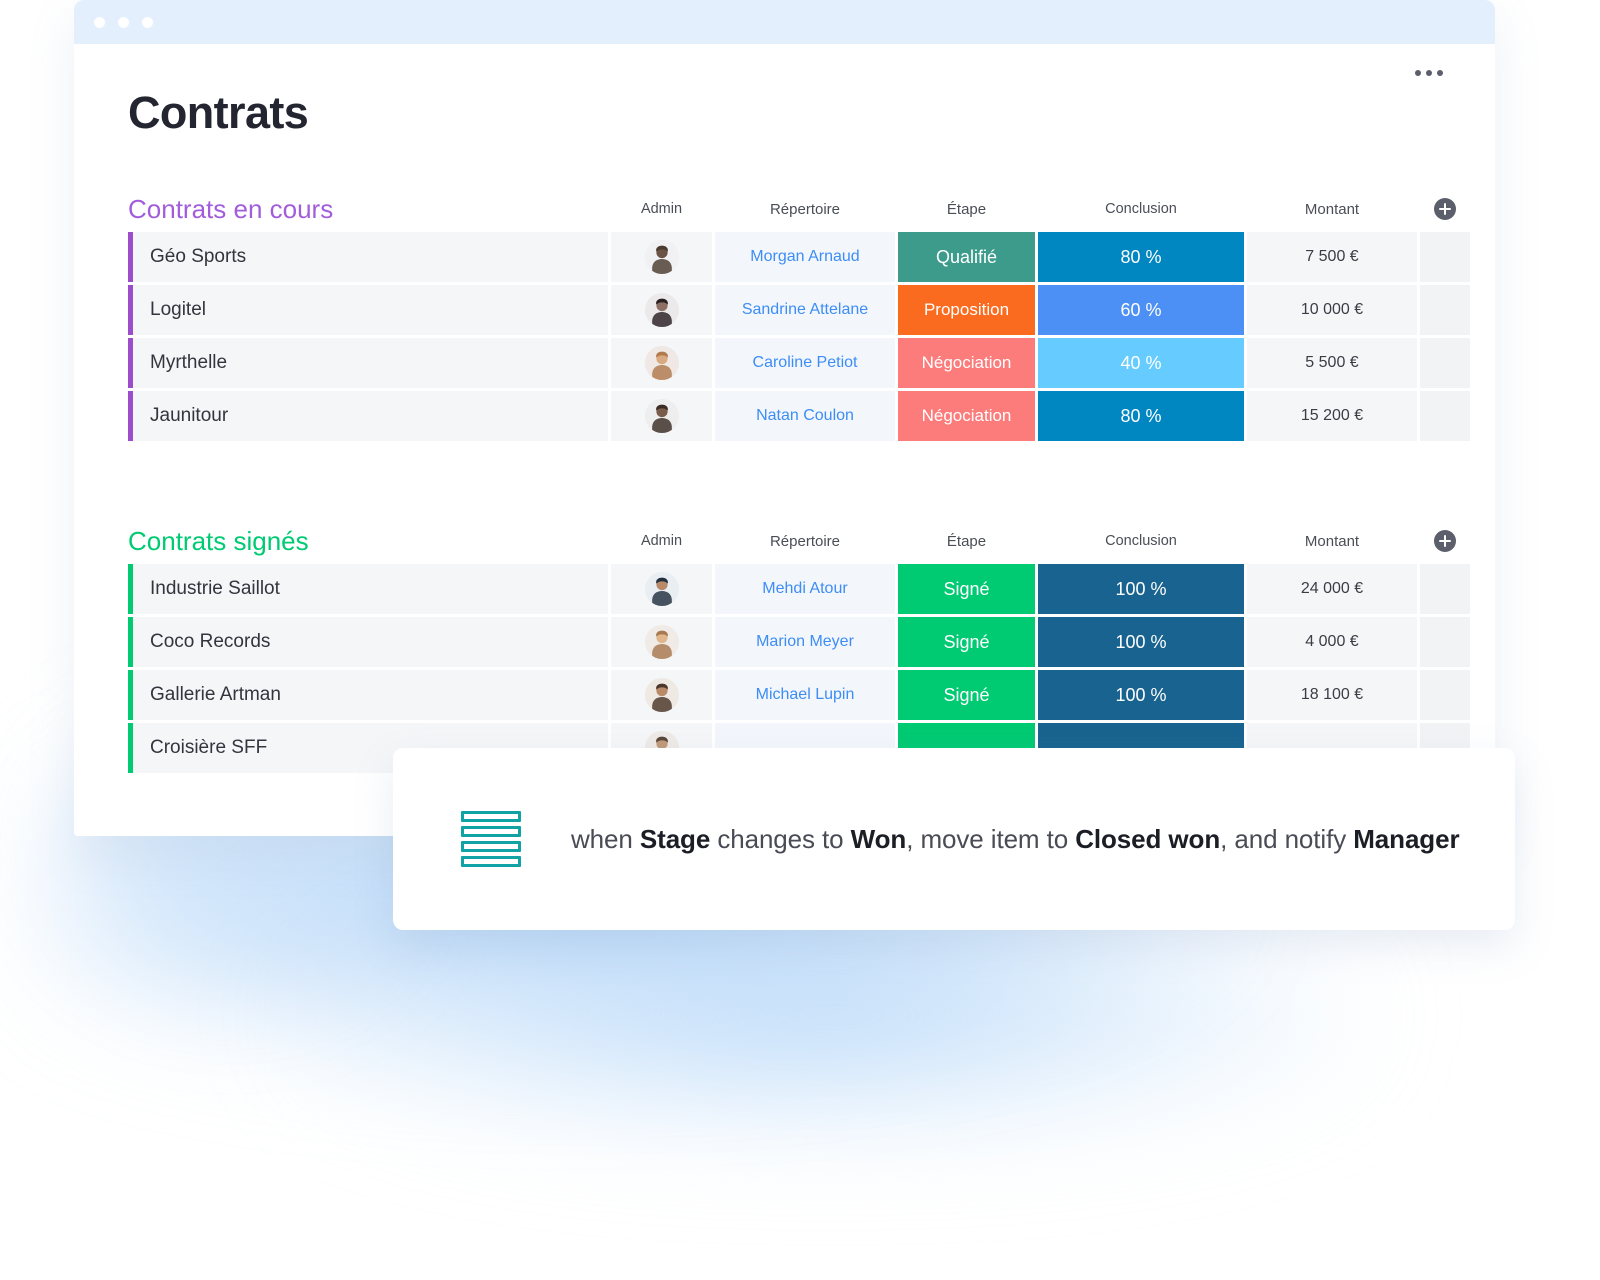 This screenshot has height=1280, width=1600. I want to click on cell-repertoire: Mehdi Atour, so click(805, 589).